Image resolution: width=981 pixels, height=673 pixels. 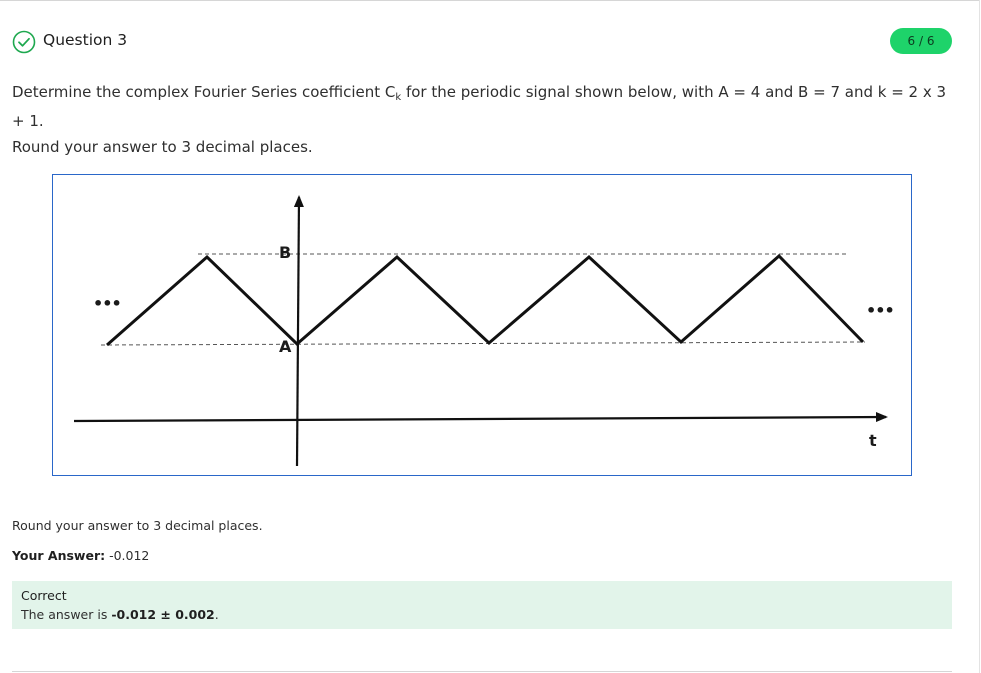 I want to click on feedback-correct-value: -0.012 ± 0.002, so click(x=163, y=614).